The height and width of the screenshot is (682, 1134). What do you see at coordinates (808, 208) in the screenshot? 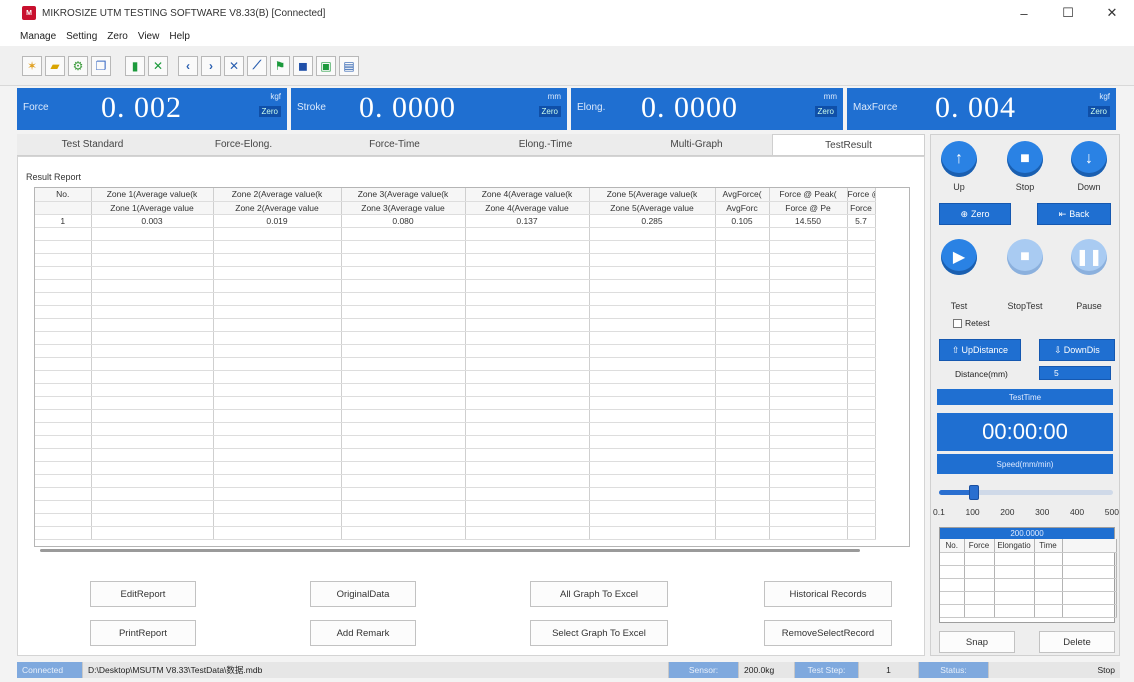
I see `sub-col-force-peak: Force @ Pe` at bounding box center [808, 208].